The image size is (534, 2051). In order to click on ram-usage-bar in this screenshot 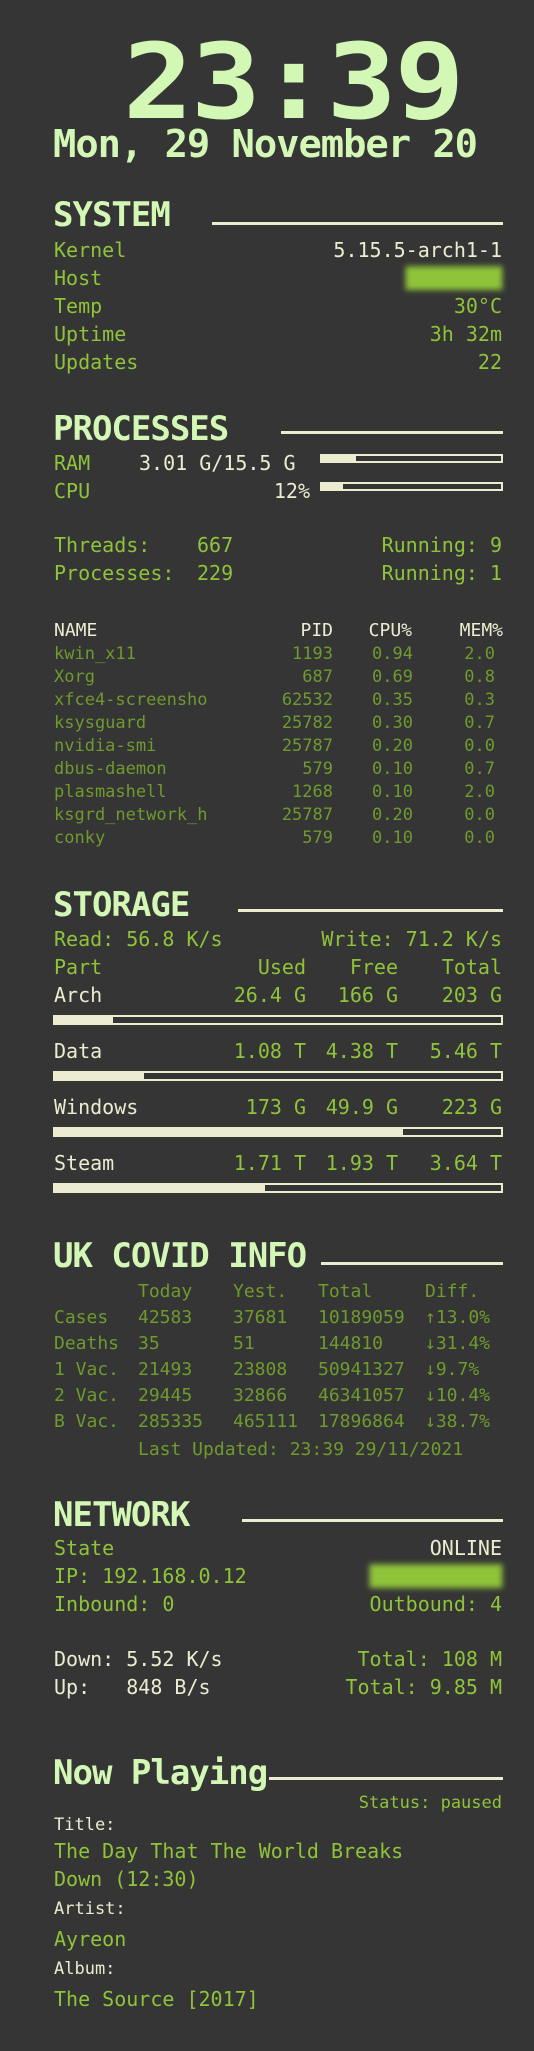, I will do `click(411, 458)`.